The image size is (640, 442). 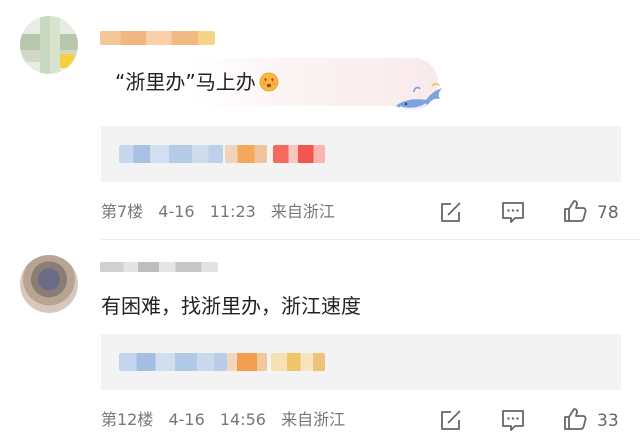 I want to click on like-count: 33, so click(x=608, y=421).